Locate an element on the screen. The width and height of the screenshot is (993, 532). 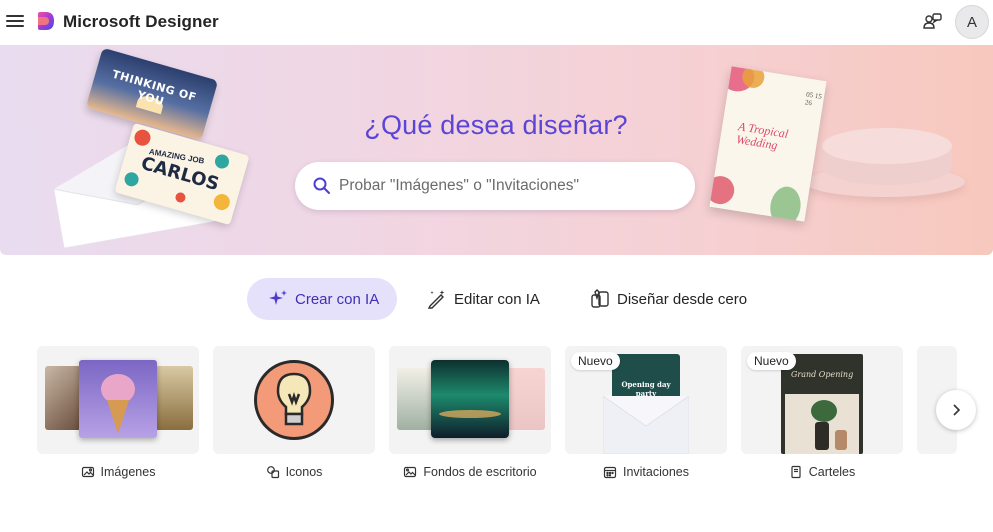
category-label: Fondos de escritorio is located at coordinates (480, 472).